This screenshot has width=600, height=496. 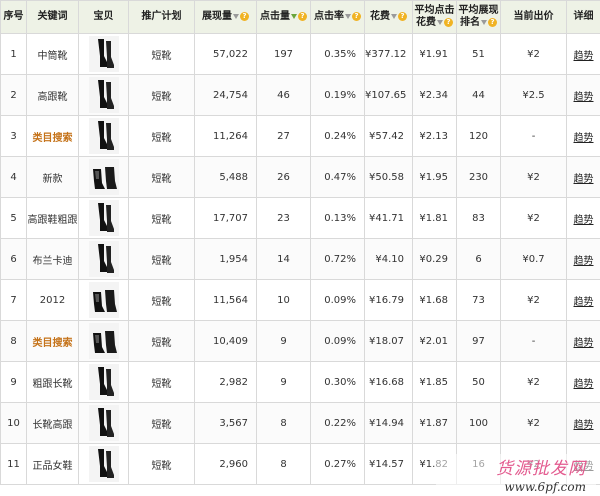 What do you see at coordinates (434, 259) in the screenshot?
I see `avg-click-cost-cell: ¥0.29` at bounding box center [434, 259].